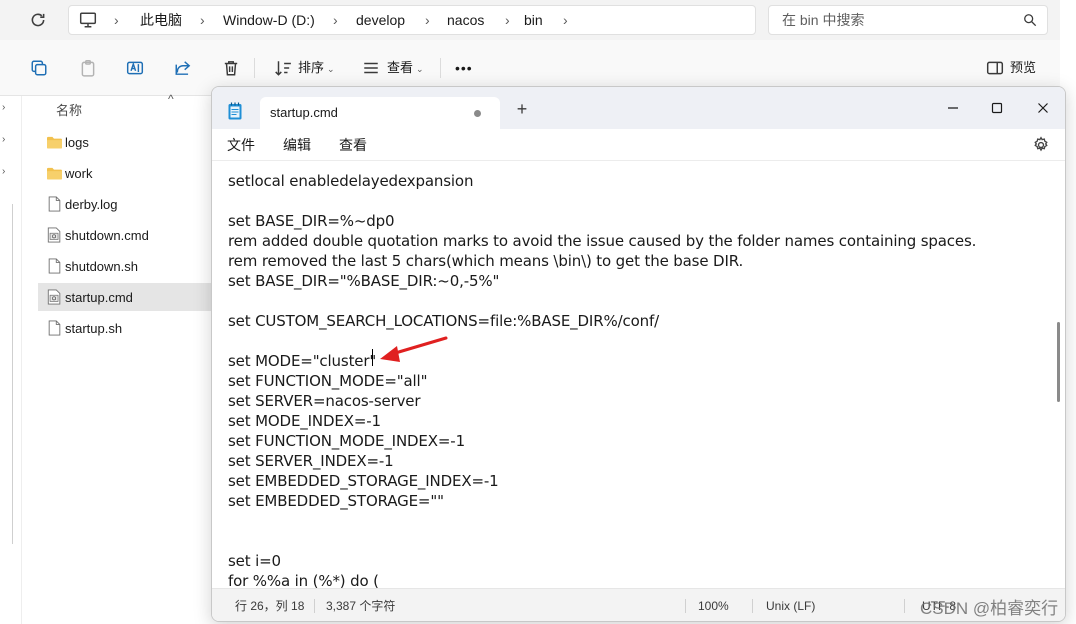 This screenshot has width=1076, height=624. I want to click on view-icon, so click(371, 68).